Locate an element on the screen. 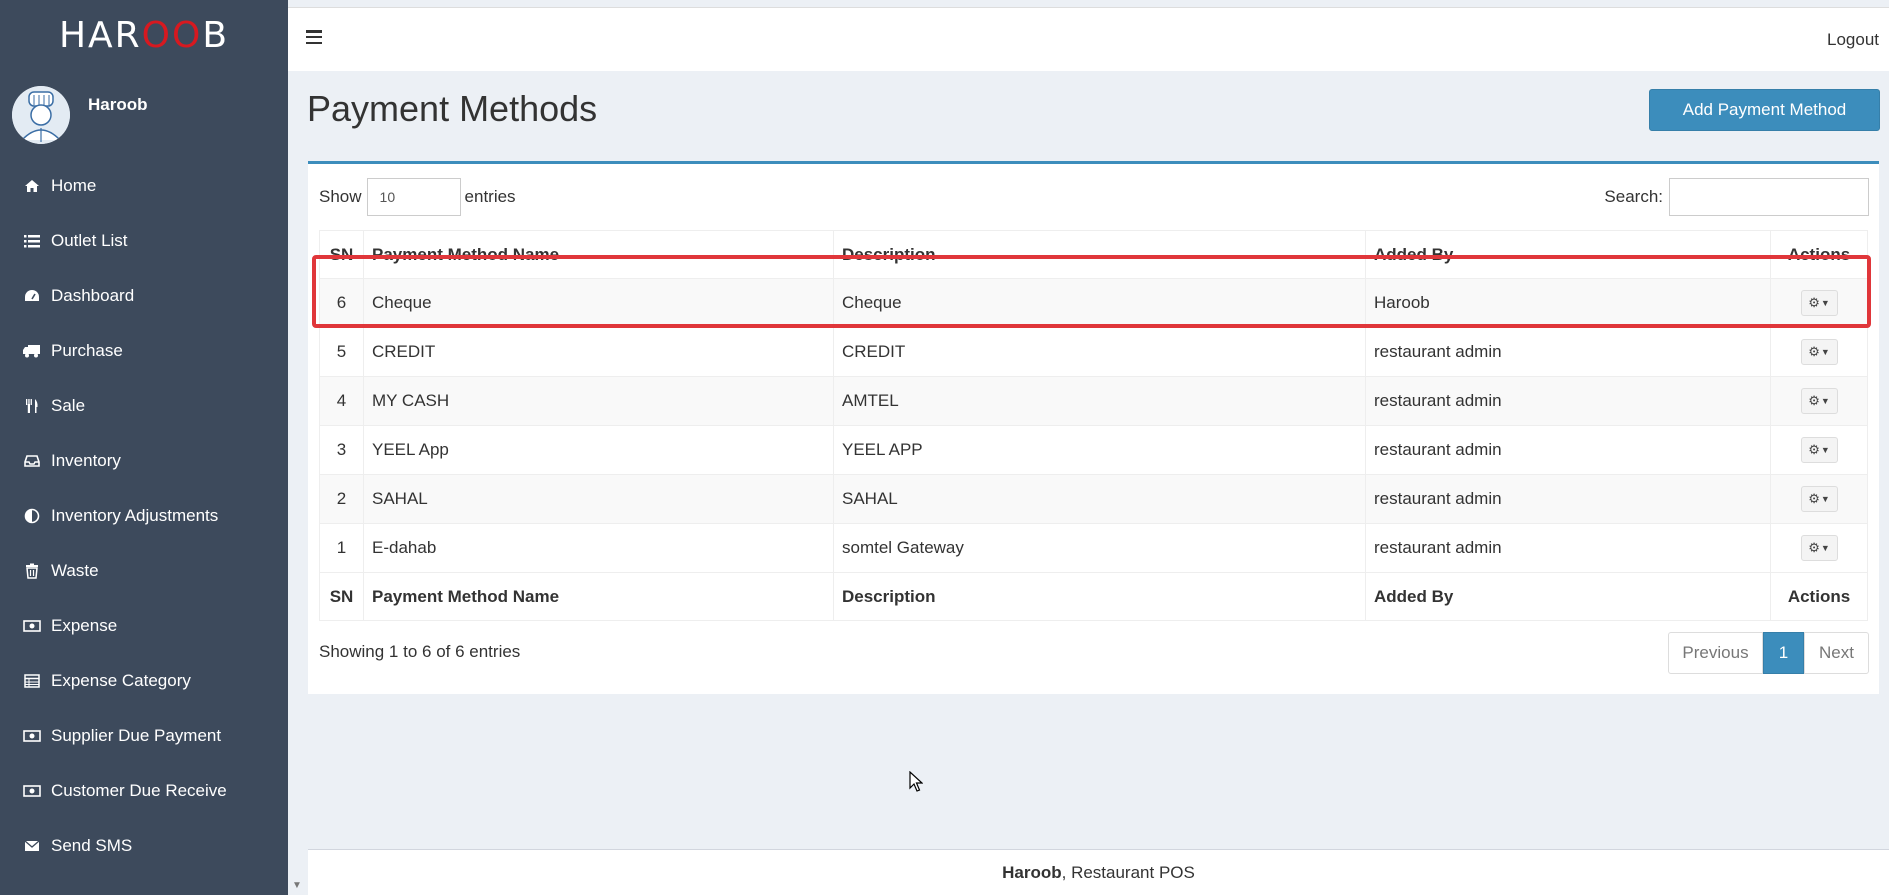 The height and width of the screenshot is (895, 1889). table-row: 5 CREDIT CREDIT restaurant admin ⚙ ▼ is located at coordinates (1093, 352).